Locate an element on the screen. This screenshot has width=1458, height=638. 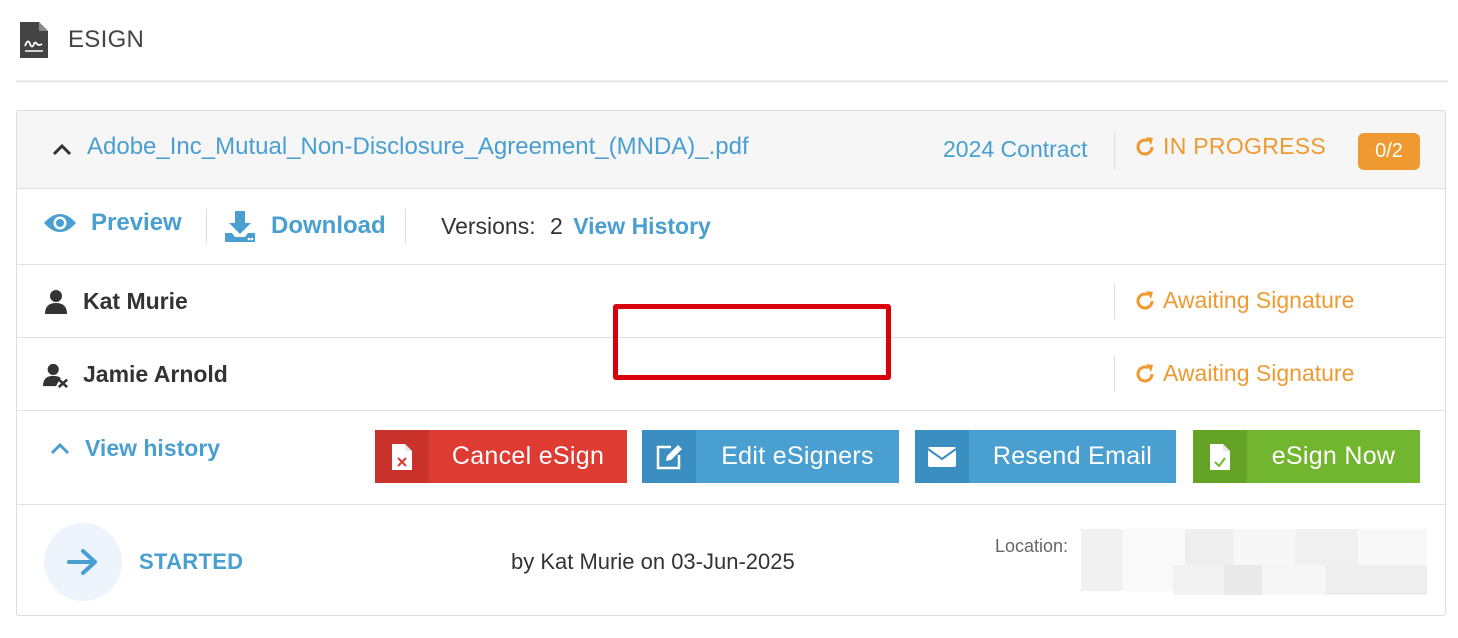
download-label: Download is located at coordinates (328, 225).